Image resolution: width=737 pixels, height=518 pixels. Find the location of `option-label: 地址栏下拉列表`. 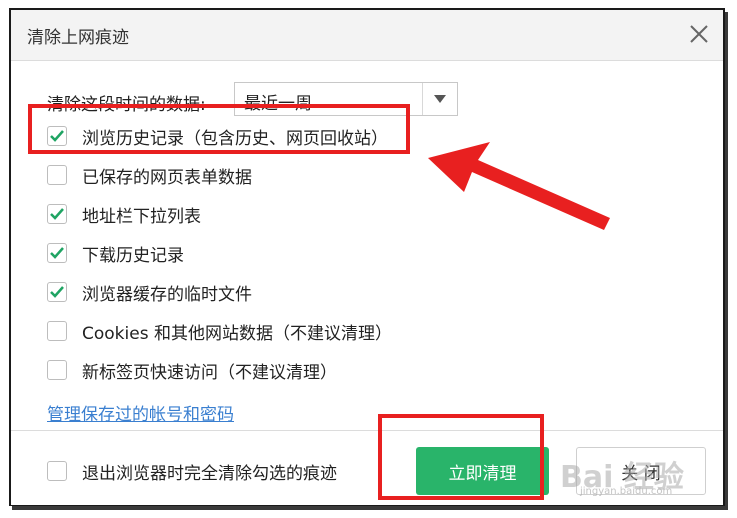

option-label: 地址栏下拉列表 is located at coordinates (141, 216).